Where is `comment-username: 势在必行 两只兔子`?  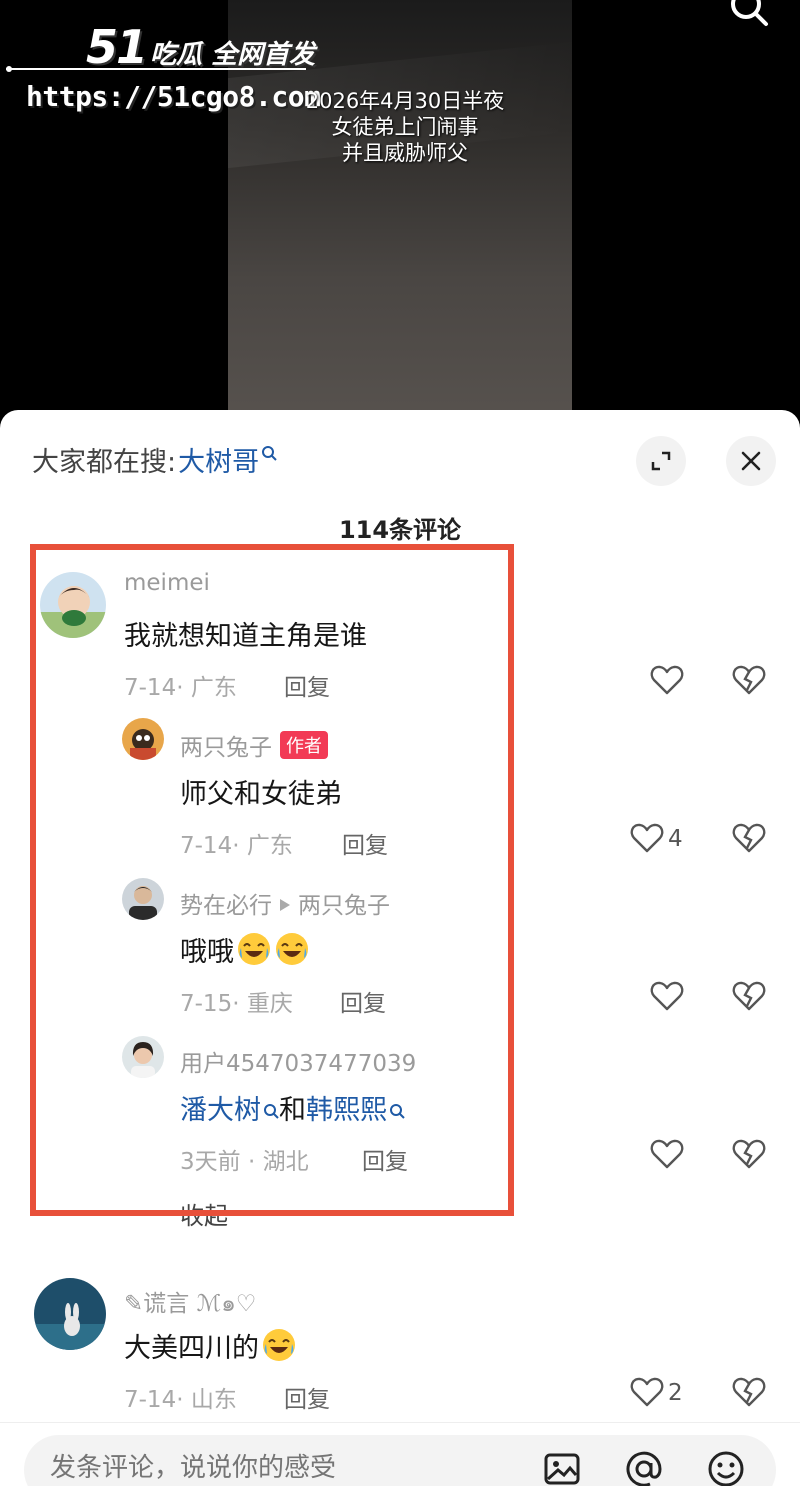
comment-username: 势在必行 两只兔子 is located at coordinates (285, 903).